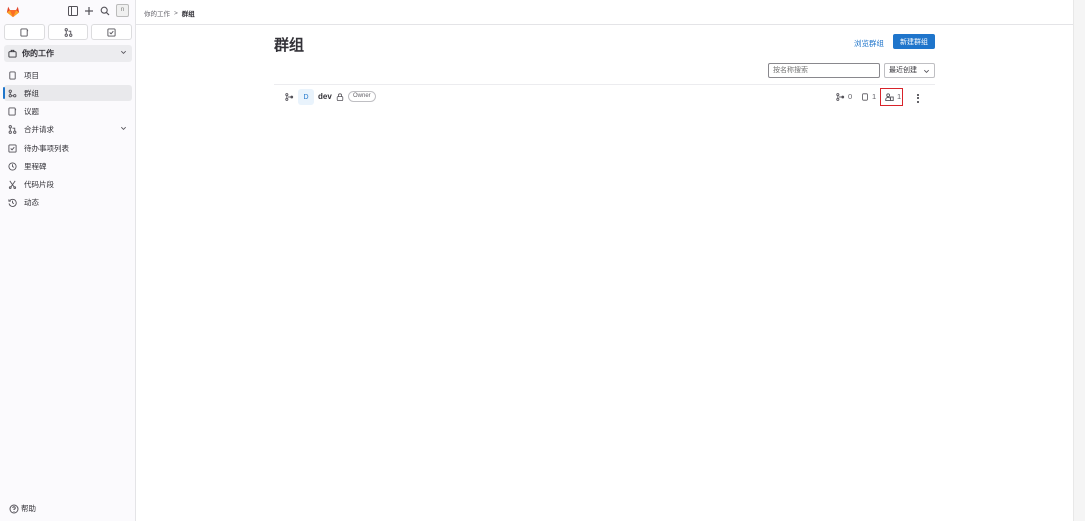  Describe the element at coordinates (39, 184) in the screenshot. I see `sidebar-item-label: 代码片段` at that location.